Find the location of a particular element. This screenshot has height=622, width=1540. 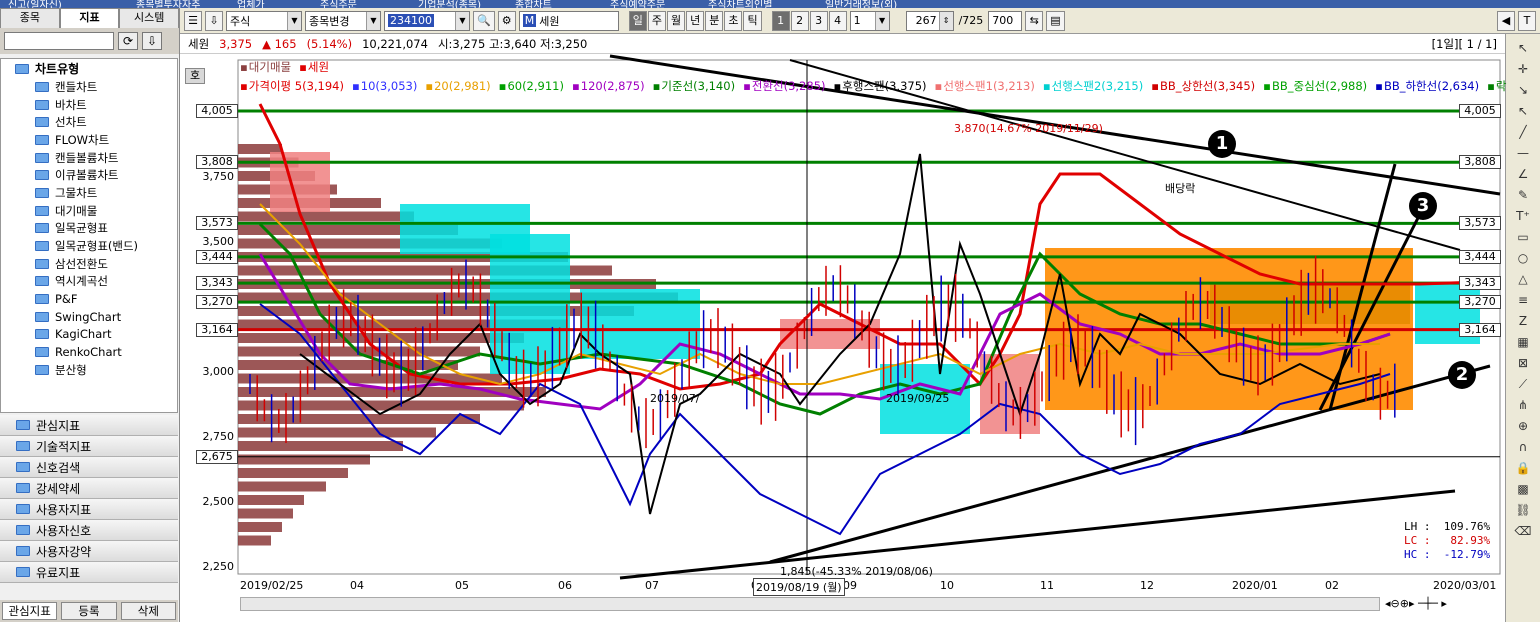

fibo-icon: ≡ is located at coordinates (1523, 300).